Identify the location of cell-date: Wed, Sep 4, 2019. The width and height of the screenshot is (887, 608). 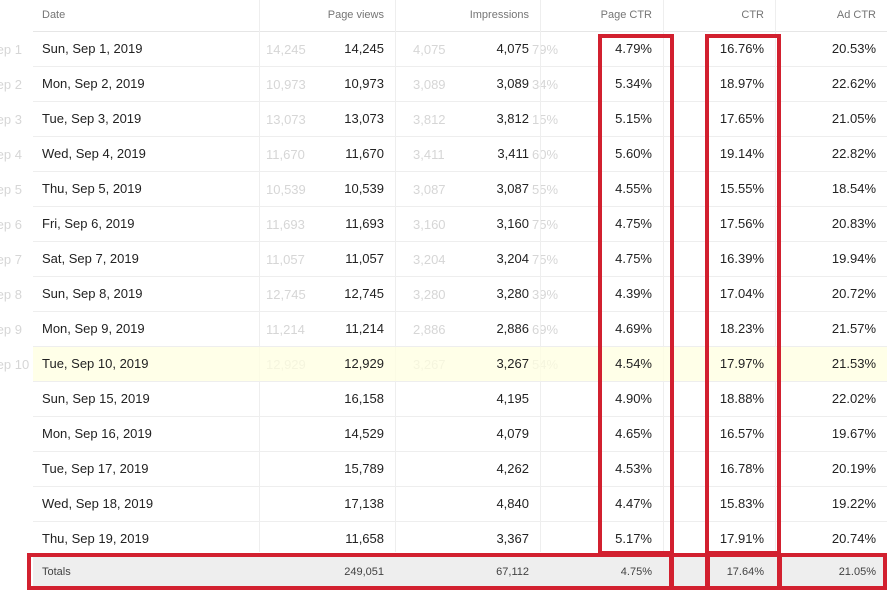
(94, 153).